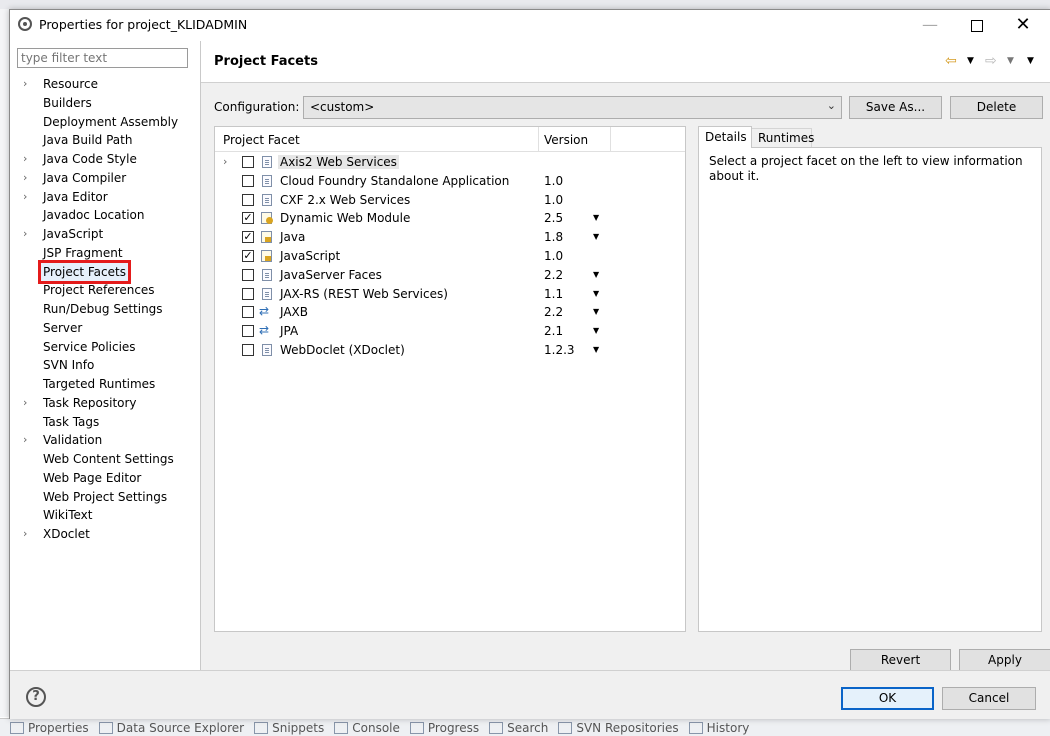 This screenshot has height=736, width=1050. I want to click on nav-item: › Validation, so click(105, 440).